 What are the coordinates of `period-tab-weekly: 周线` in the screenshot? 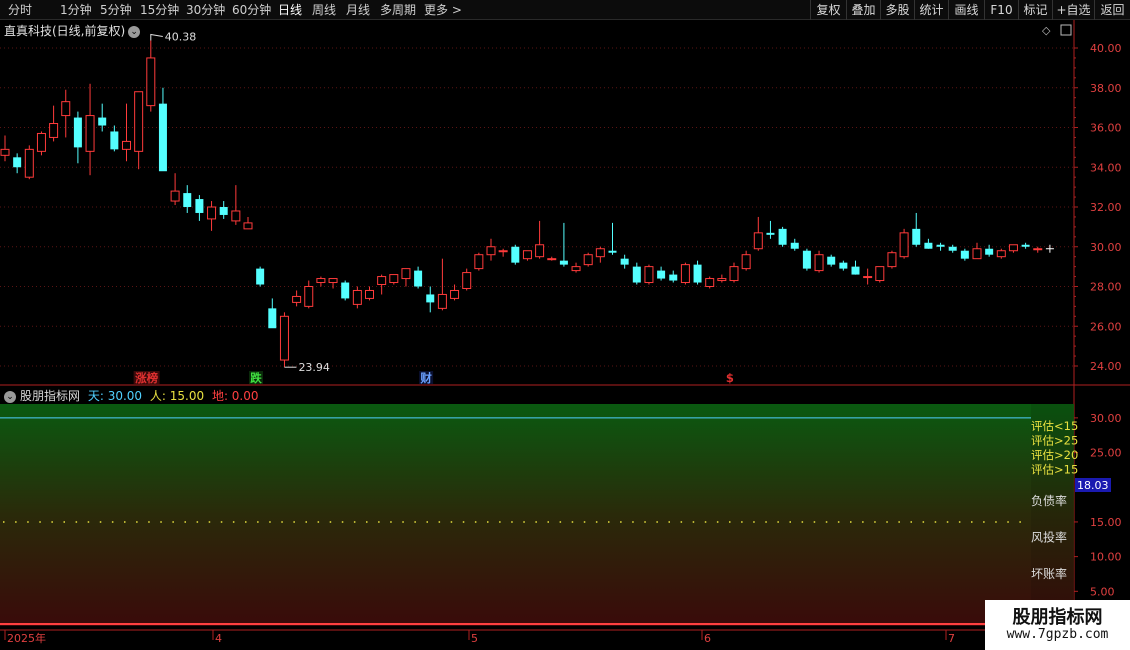 It's located at (324, 10).